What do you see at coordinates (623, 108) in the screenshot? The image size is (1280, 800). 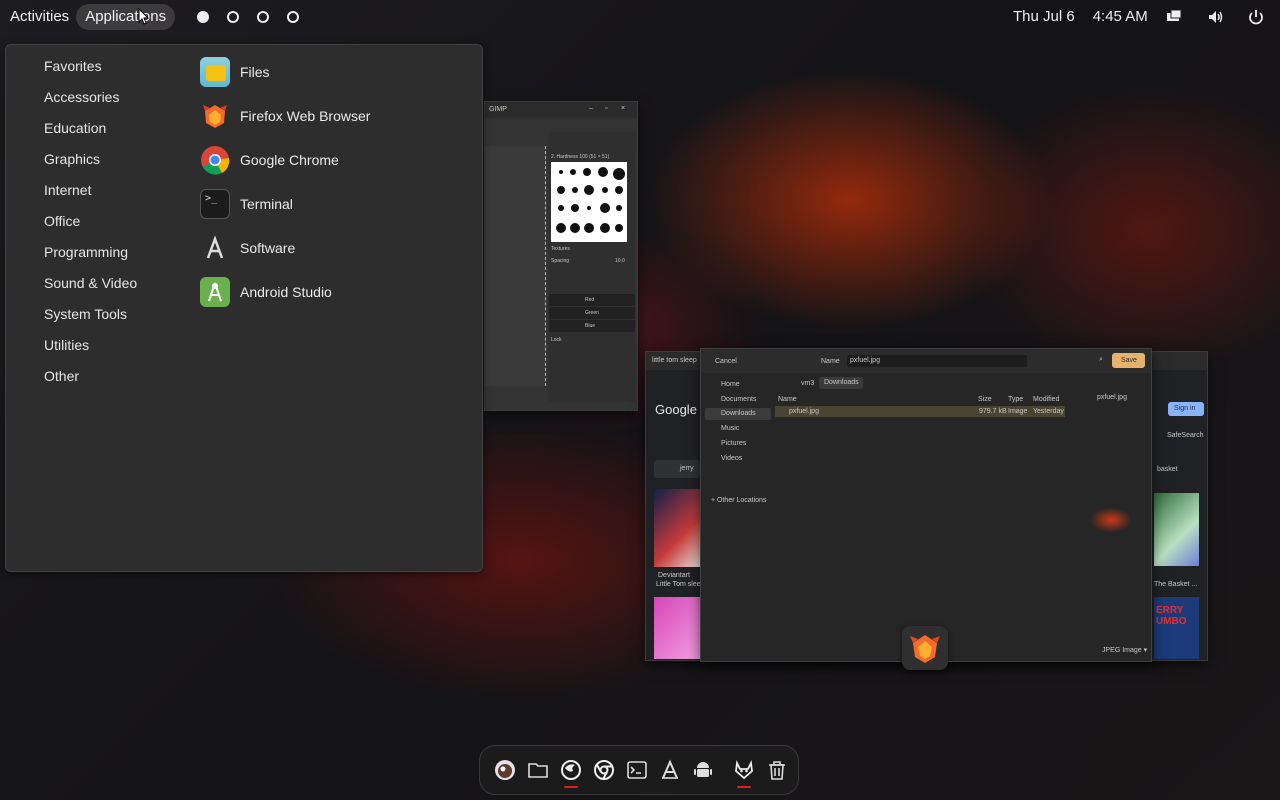 I see `close-icon: ×` at bounding box center [623, 108].